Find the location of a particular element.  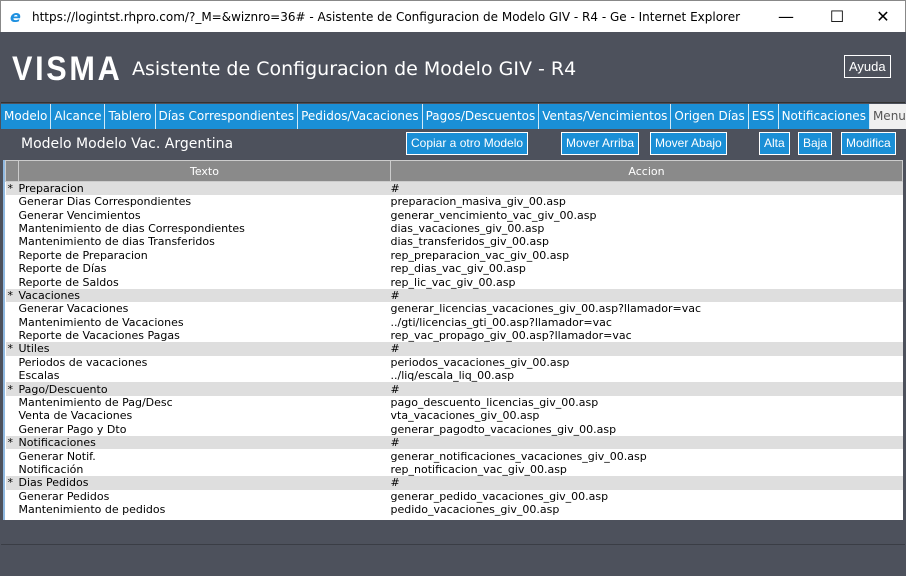

minimize-button: — is located at coordinates (786, 16).